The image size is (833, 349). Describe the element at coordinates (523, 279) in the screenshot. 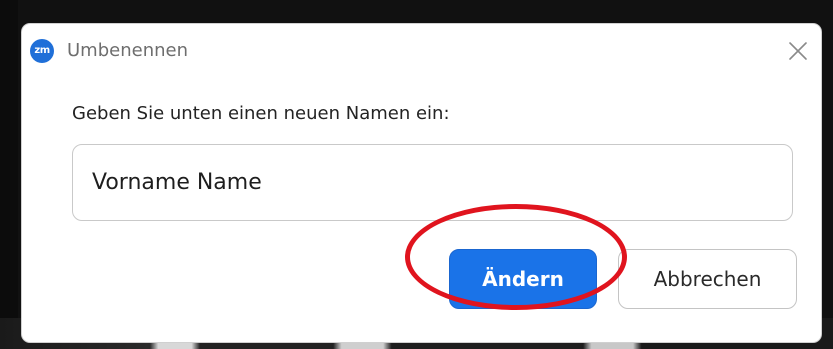

I see `change-button: Ändern` at that location.